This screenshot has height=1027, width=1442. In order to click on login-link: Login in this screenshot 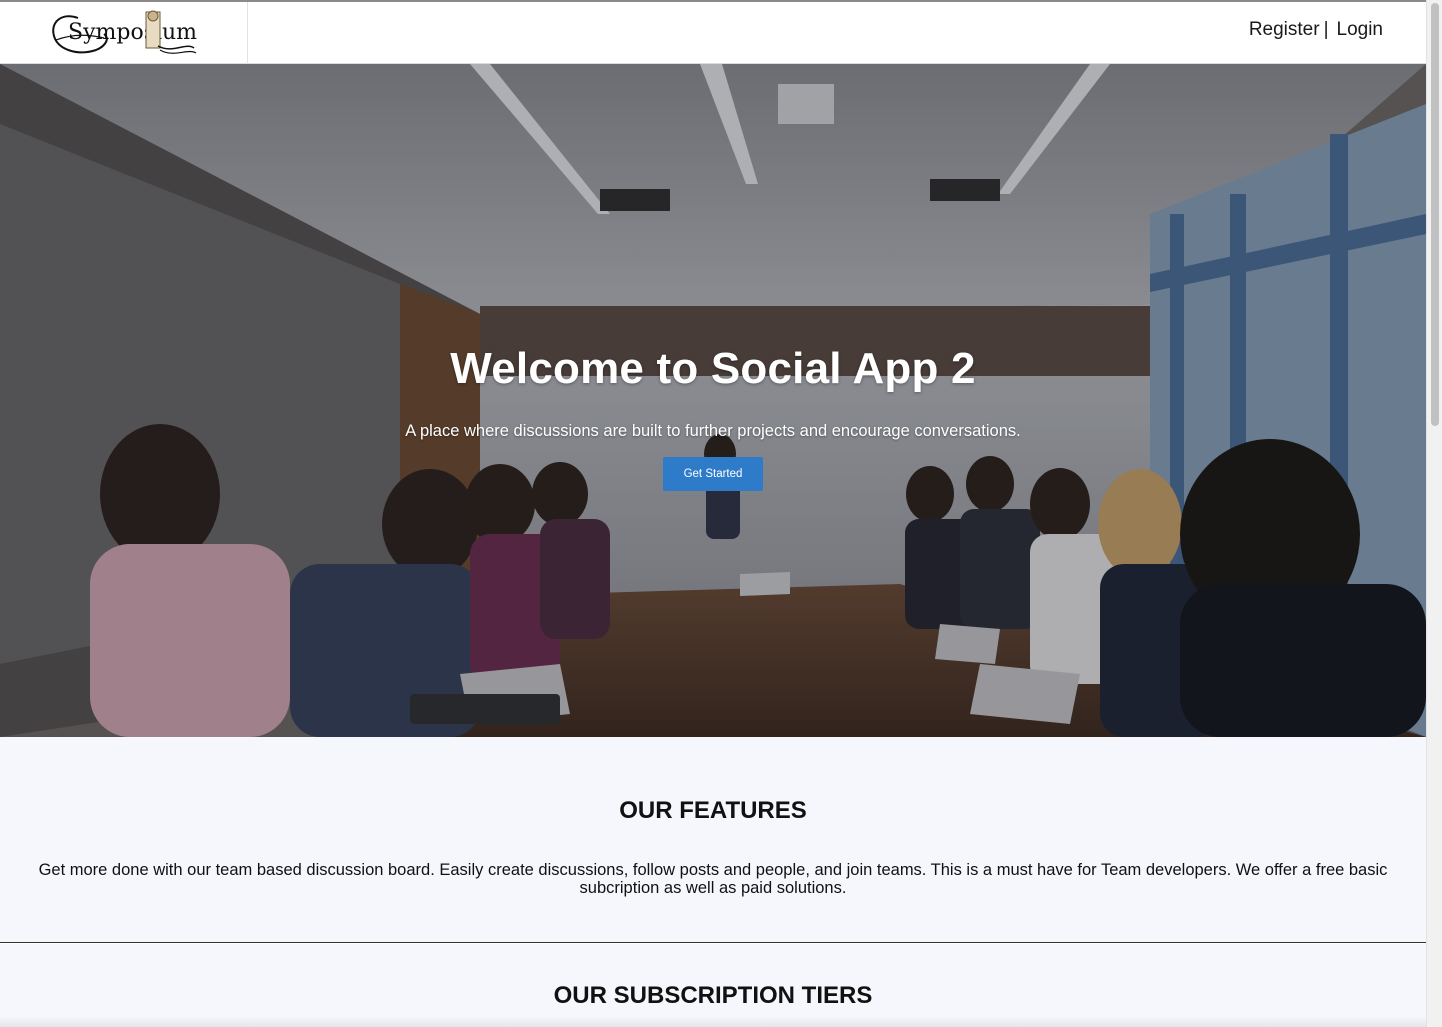, I will do `click(1360, 30)`.